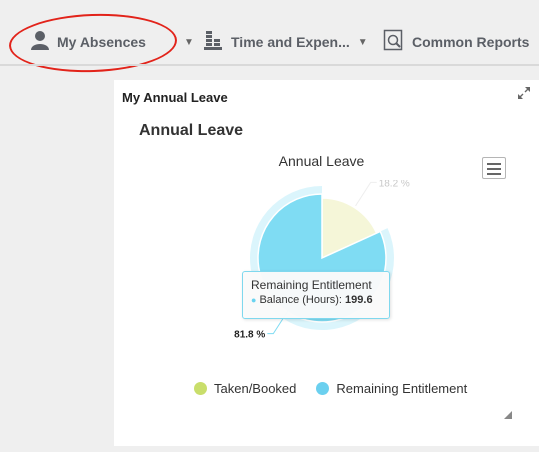  Describe the element at coordinates (394, 184) in the screenshot. I see `data-label-taken-booked: 18.2 %` at that location.